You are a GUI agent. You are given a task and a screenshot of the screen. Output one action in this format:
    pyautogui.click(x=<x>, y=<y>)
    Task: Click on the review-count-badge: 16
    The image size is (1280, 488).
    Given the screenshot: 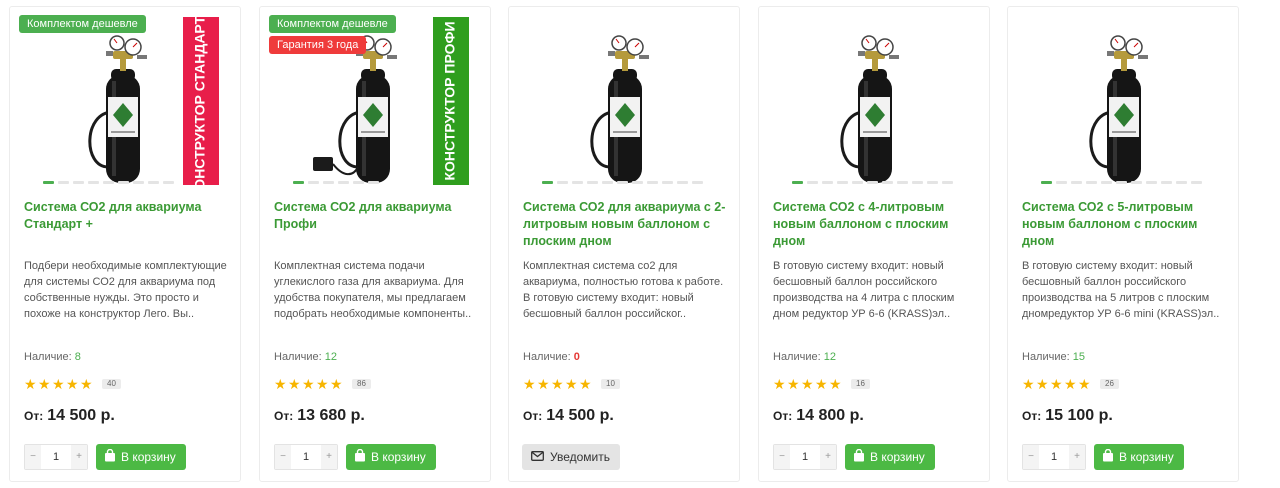 What is the action you would take?
    pyautogui.click(x=860, y=384)
    